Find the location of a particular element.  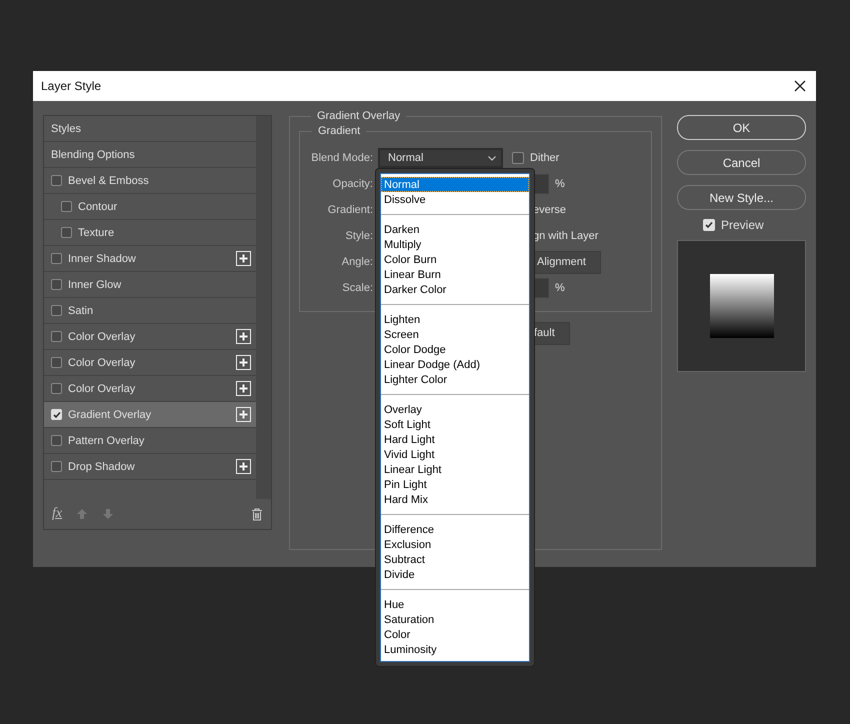

field-label: Scale: is located at coordinates (357, 288).